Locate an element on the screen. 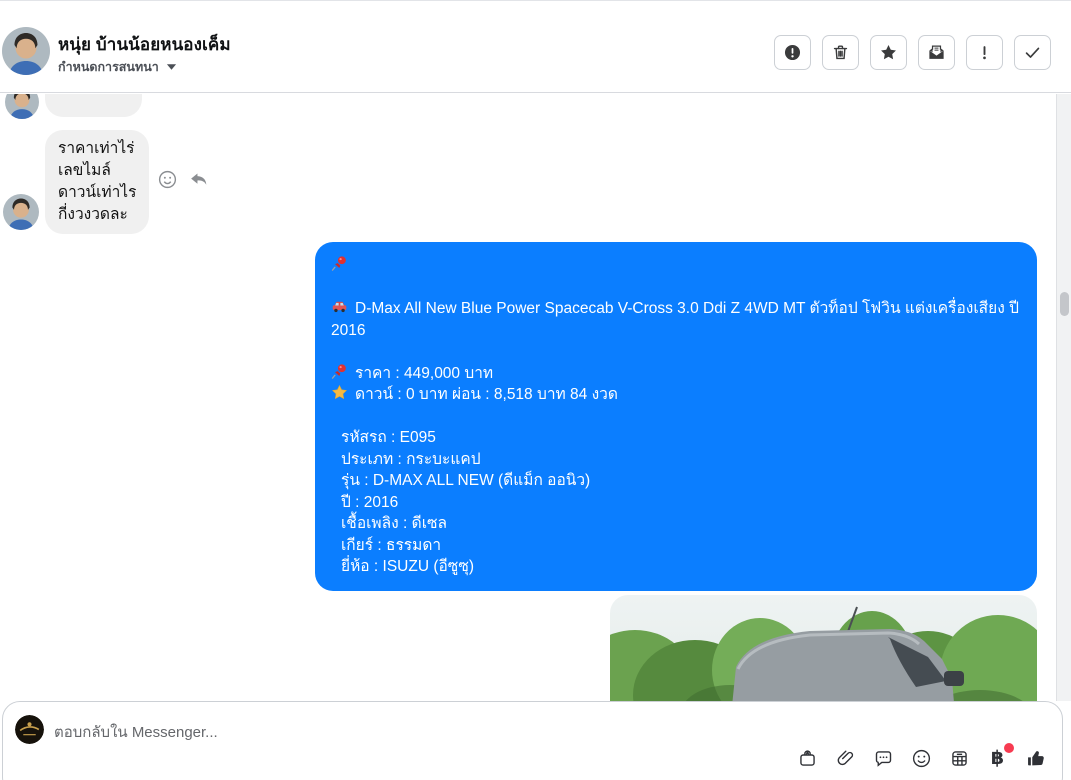 This screenshot has height=780, width=1071. attachment-car-photo is located at coordinates (823, 648).